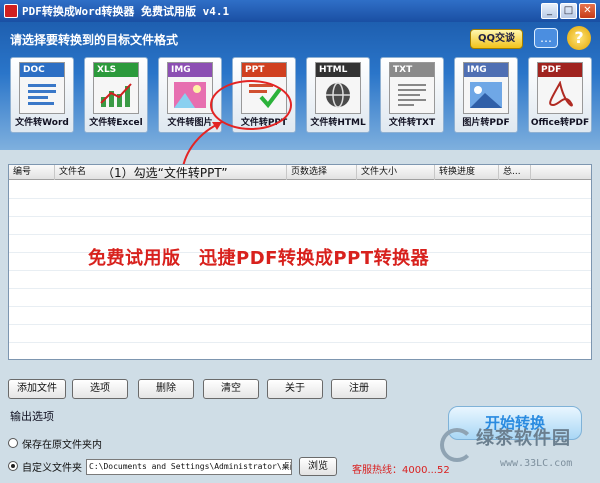  Describe the element at coordinates (560, 123) in the screenshot. I see `tool-label: Office转PDF` at that location.